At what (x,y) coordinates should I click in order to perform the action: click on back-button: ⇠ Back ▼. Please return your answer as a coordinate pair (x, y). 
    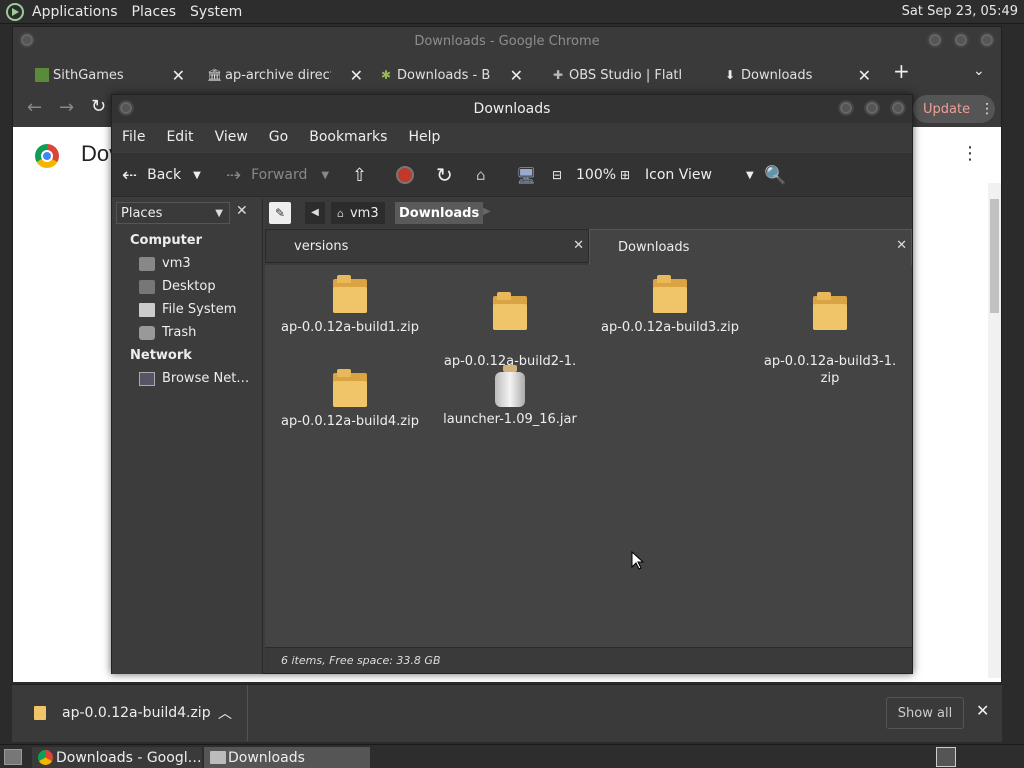
    Looking at the image, I should click on (161, 175).